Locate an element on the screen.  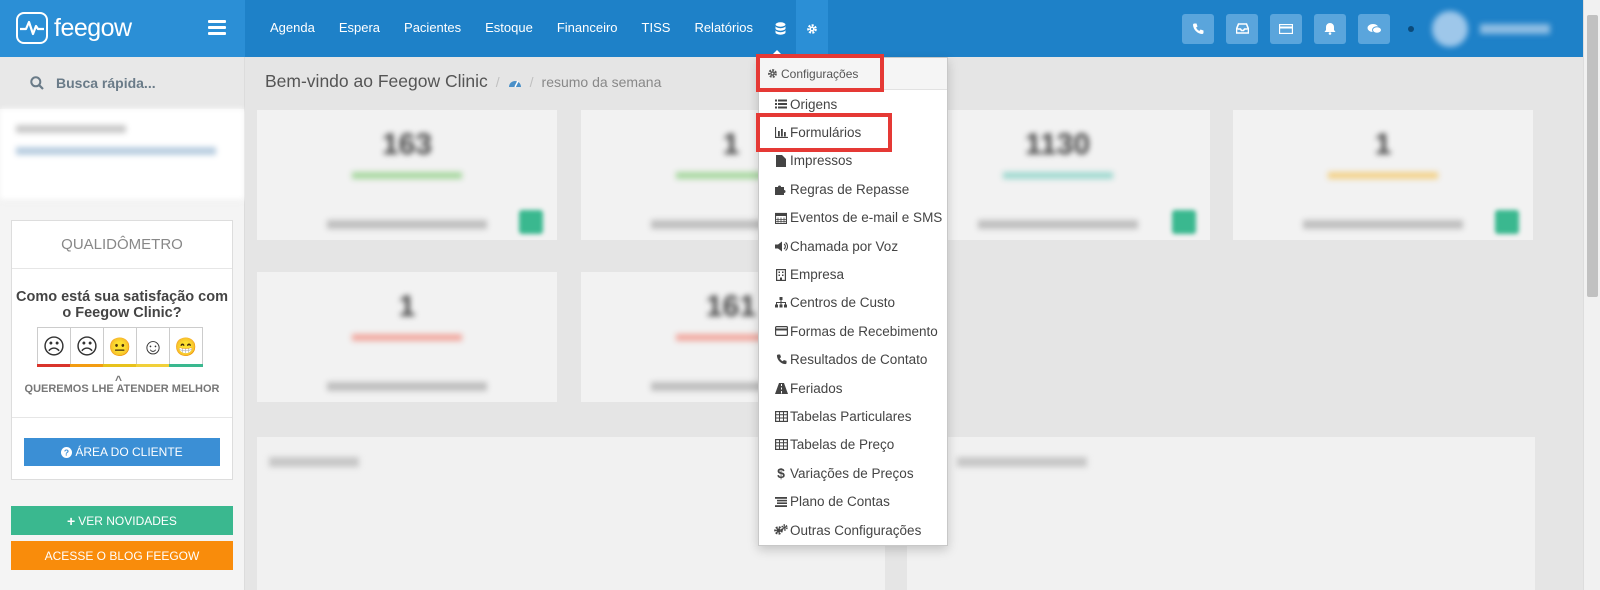
area-cliente-button: ? ÁREA DO CLIENTE is located at coordinates (122, 452).